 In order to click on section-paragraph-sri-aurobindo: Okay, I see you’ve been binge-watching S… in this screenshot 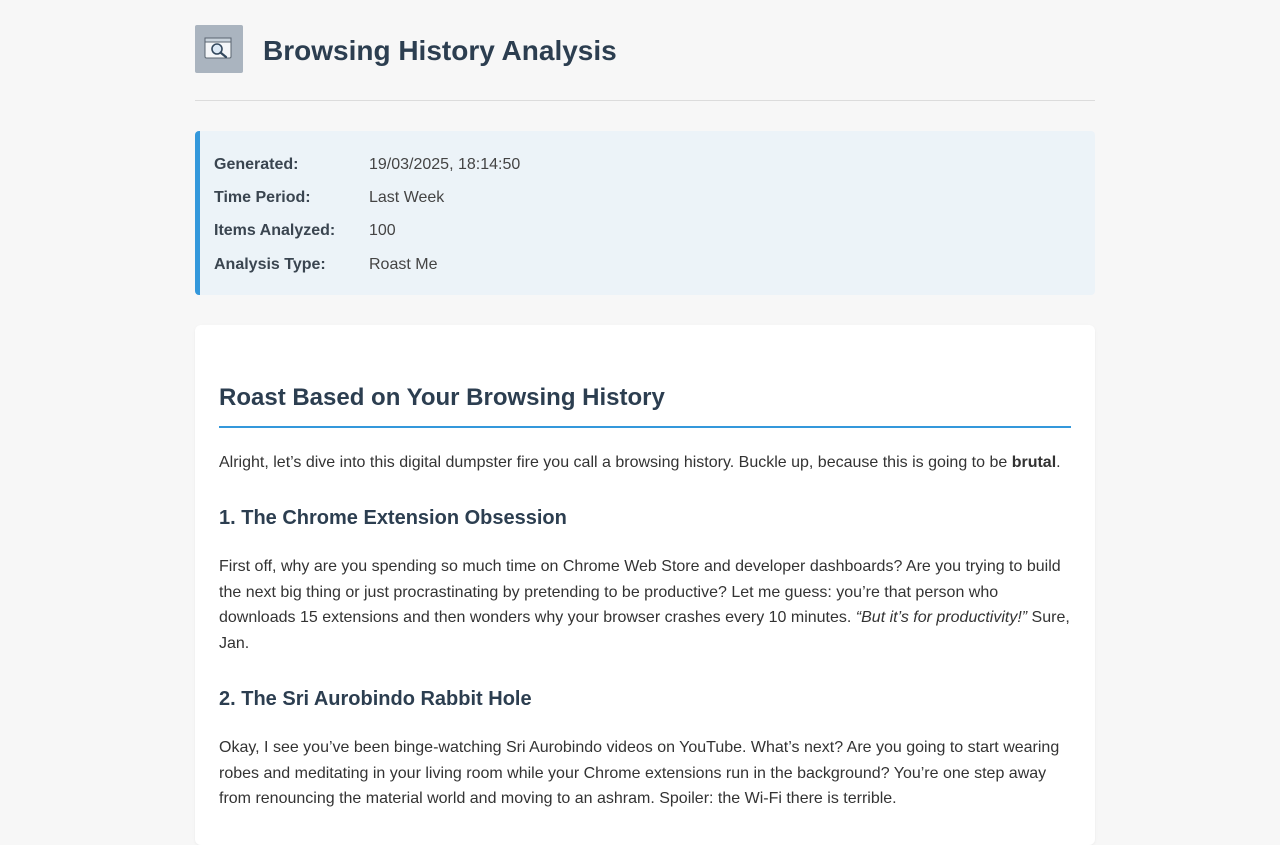, I will do `click(639, 773)`.